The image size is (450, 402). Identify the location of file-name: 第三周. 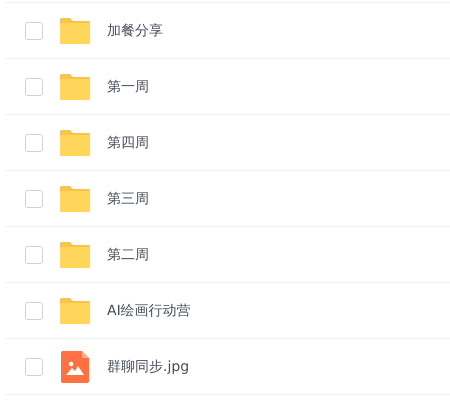
(128, 199).